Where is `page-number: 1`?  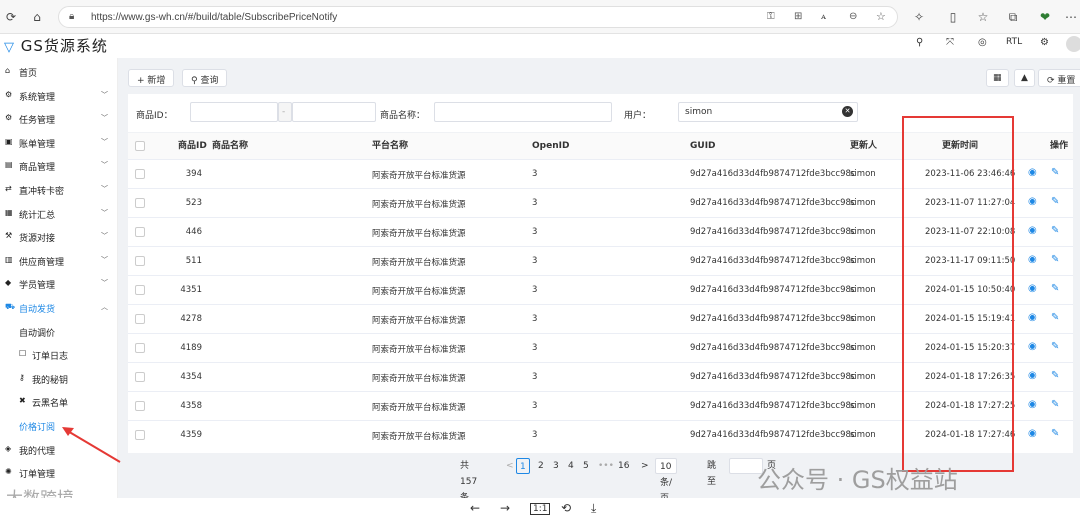
page-number: 1 is located at coordinates (523, 466).